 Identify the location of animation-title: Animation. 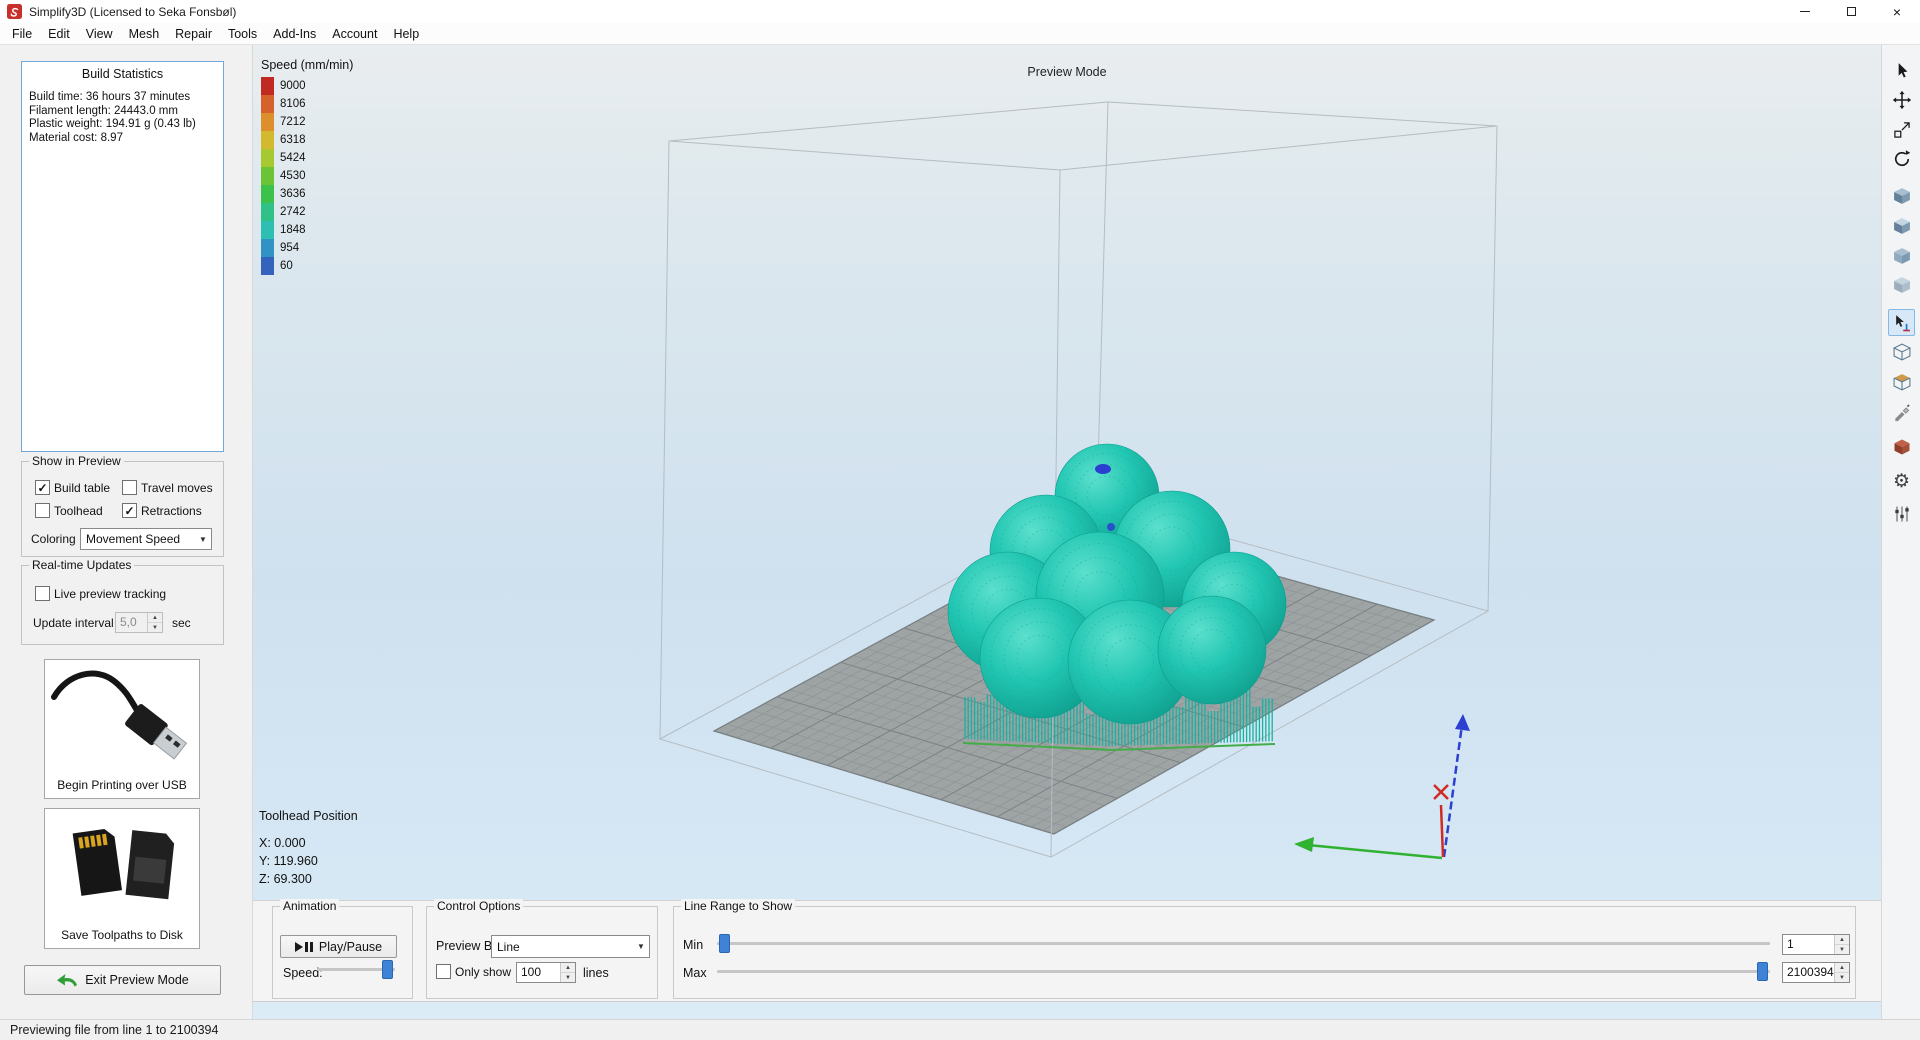
(310, 906).